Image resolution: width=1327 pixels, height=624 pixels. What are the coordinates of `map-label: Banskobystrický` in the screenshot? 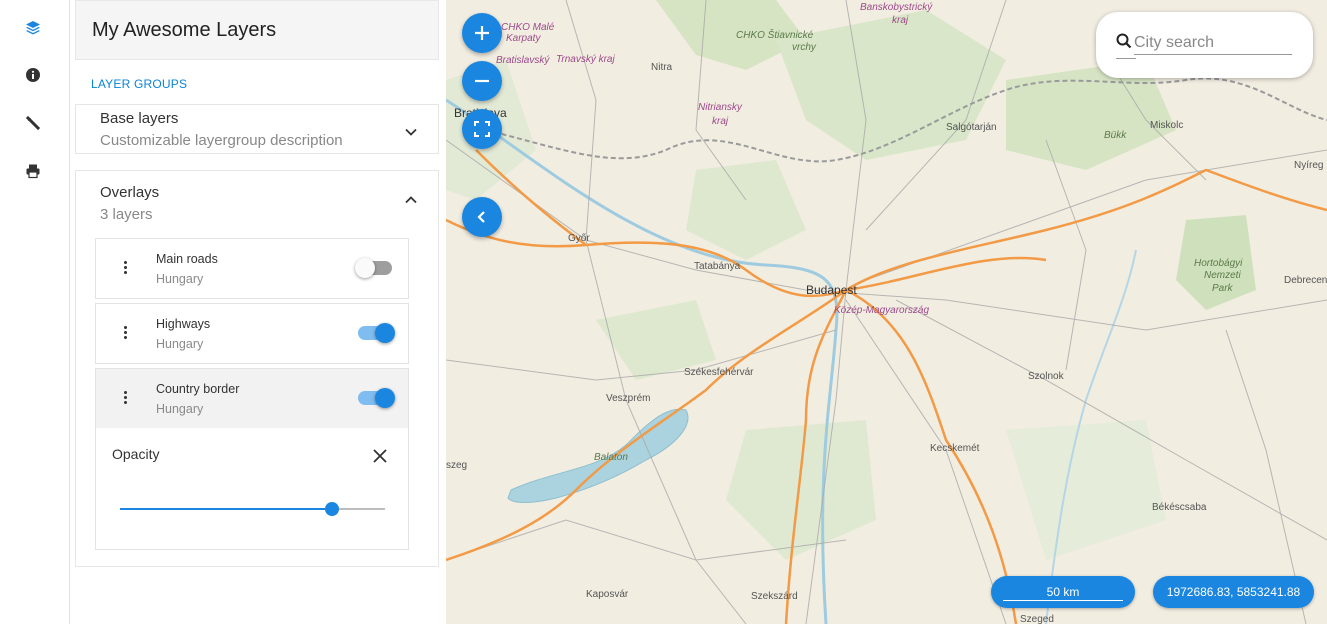 It's located at (896, 7).